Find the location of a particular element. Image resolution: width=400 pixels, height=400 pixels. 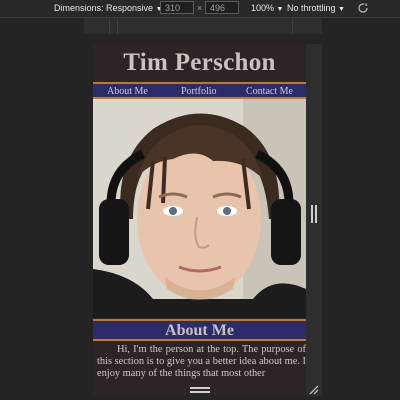

site-header: Tim Perschon is located at coordinates (199, 62).